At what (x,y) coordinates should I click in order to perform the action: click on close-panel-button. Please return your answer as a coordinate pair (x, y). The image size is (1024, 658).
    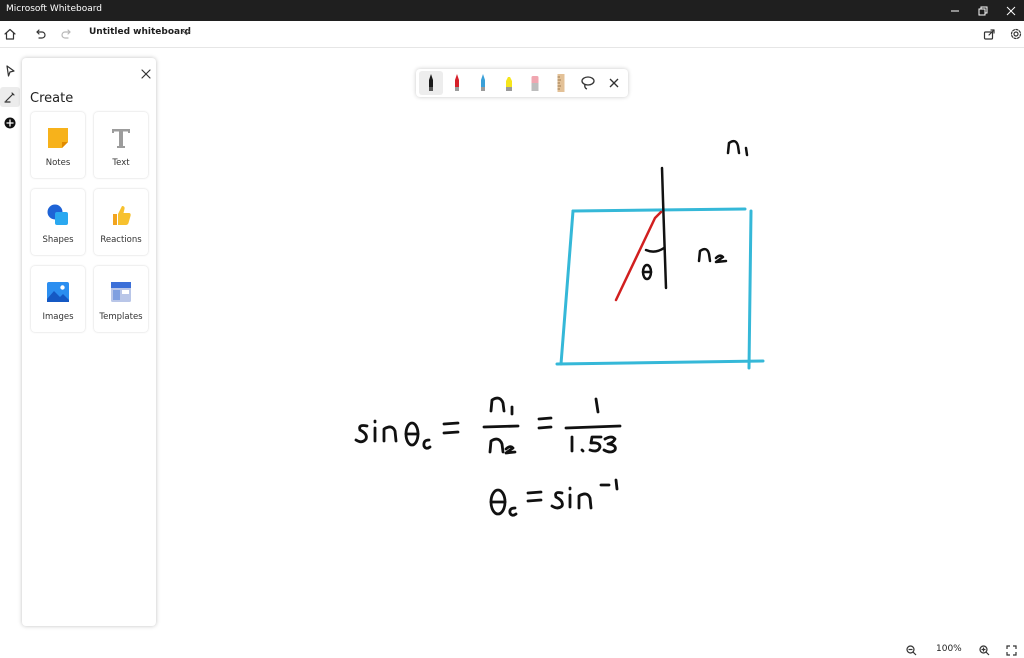
    Looking at the image, I should click on (146, 74).